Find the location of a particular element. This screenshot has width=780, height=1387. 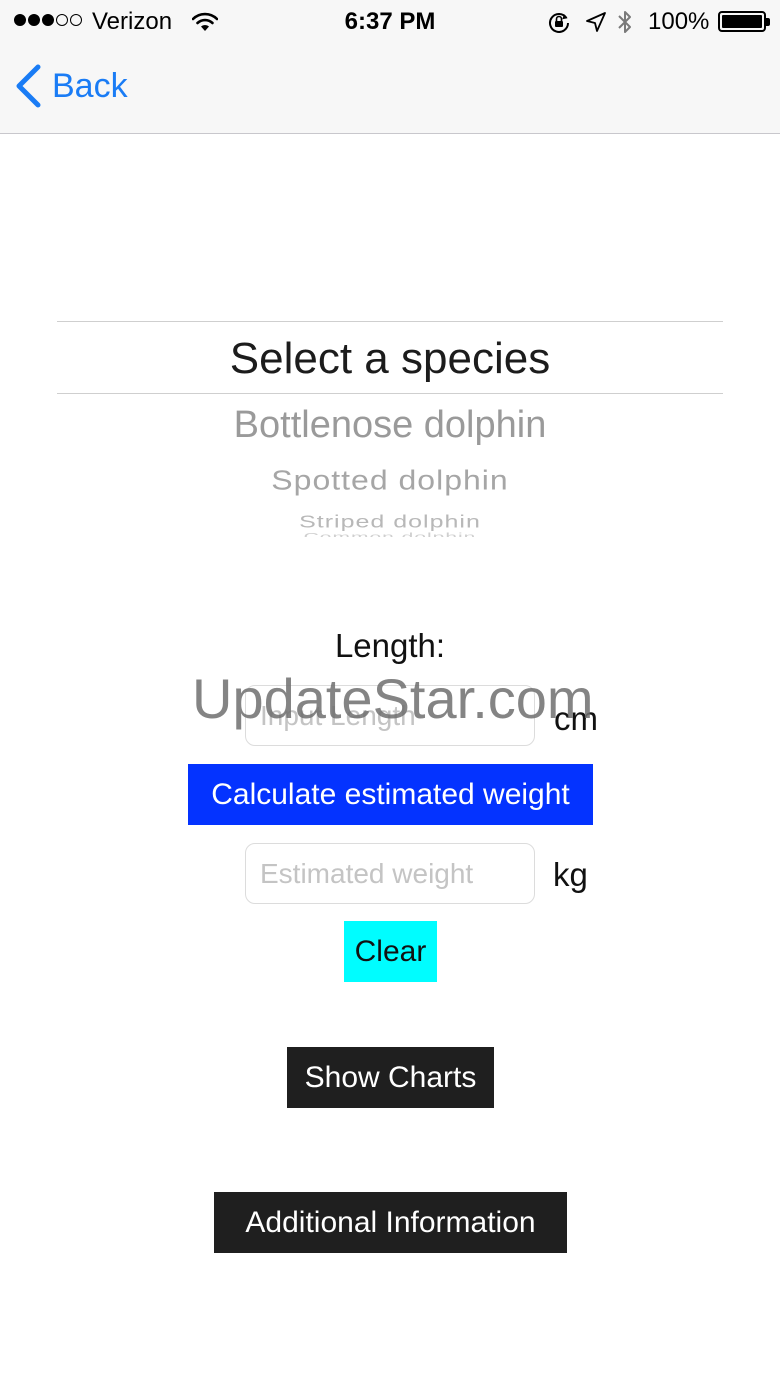

picker-option: Spotted dolphin is located at coordinates (390, 480).